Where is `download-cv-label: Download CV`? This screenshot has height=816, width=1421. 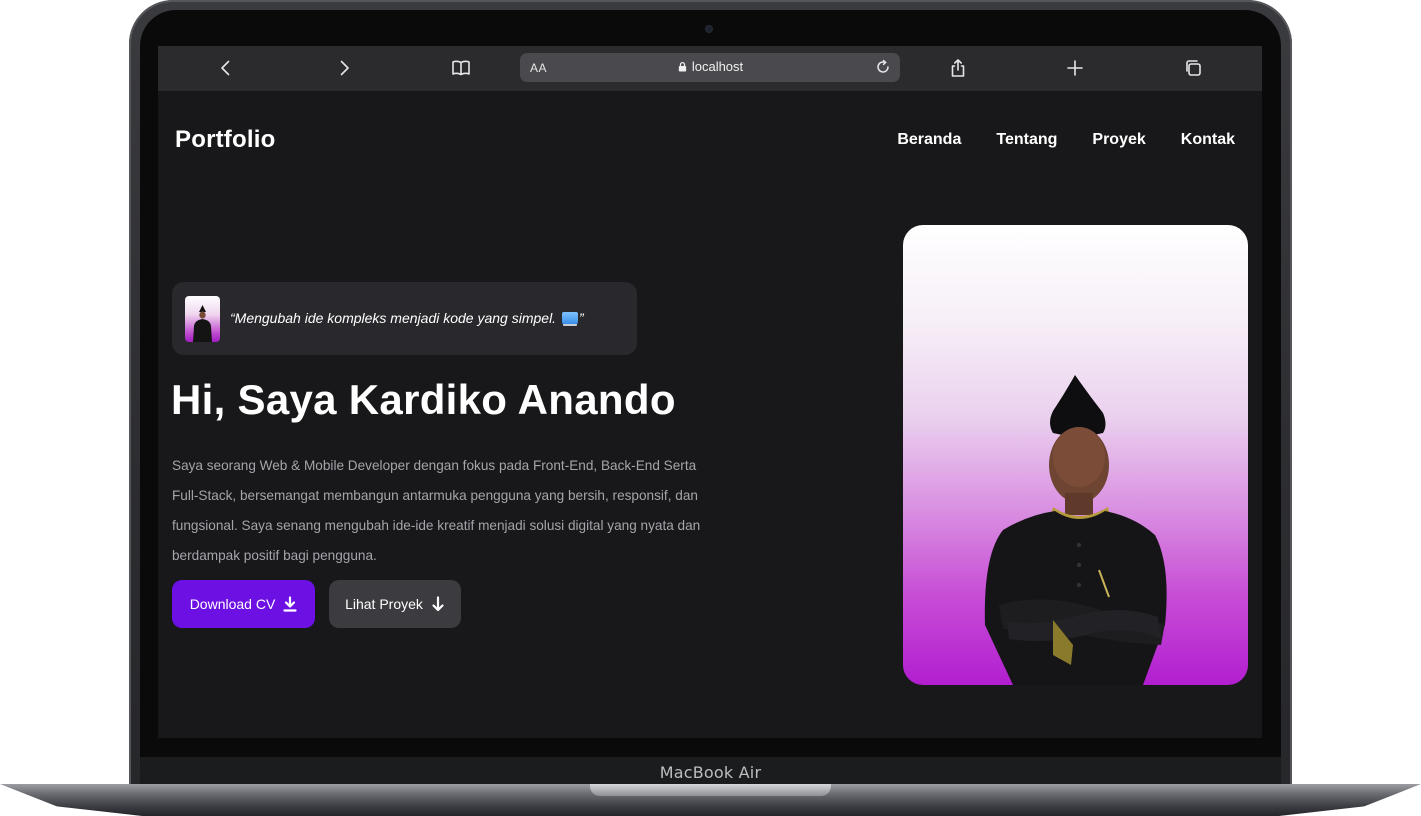 download-cv-label: Download CV is located at coordinates (232, 604).